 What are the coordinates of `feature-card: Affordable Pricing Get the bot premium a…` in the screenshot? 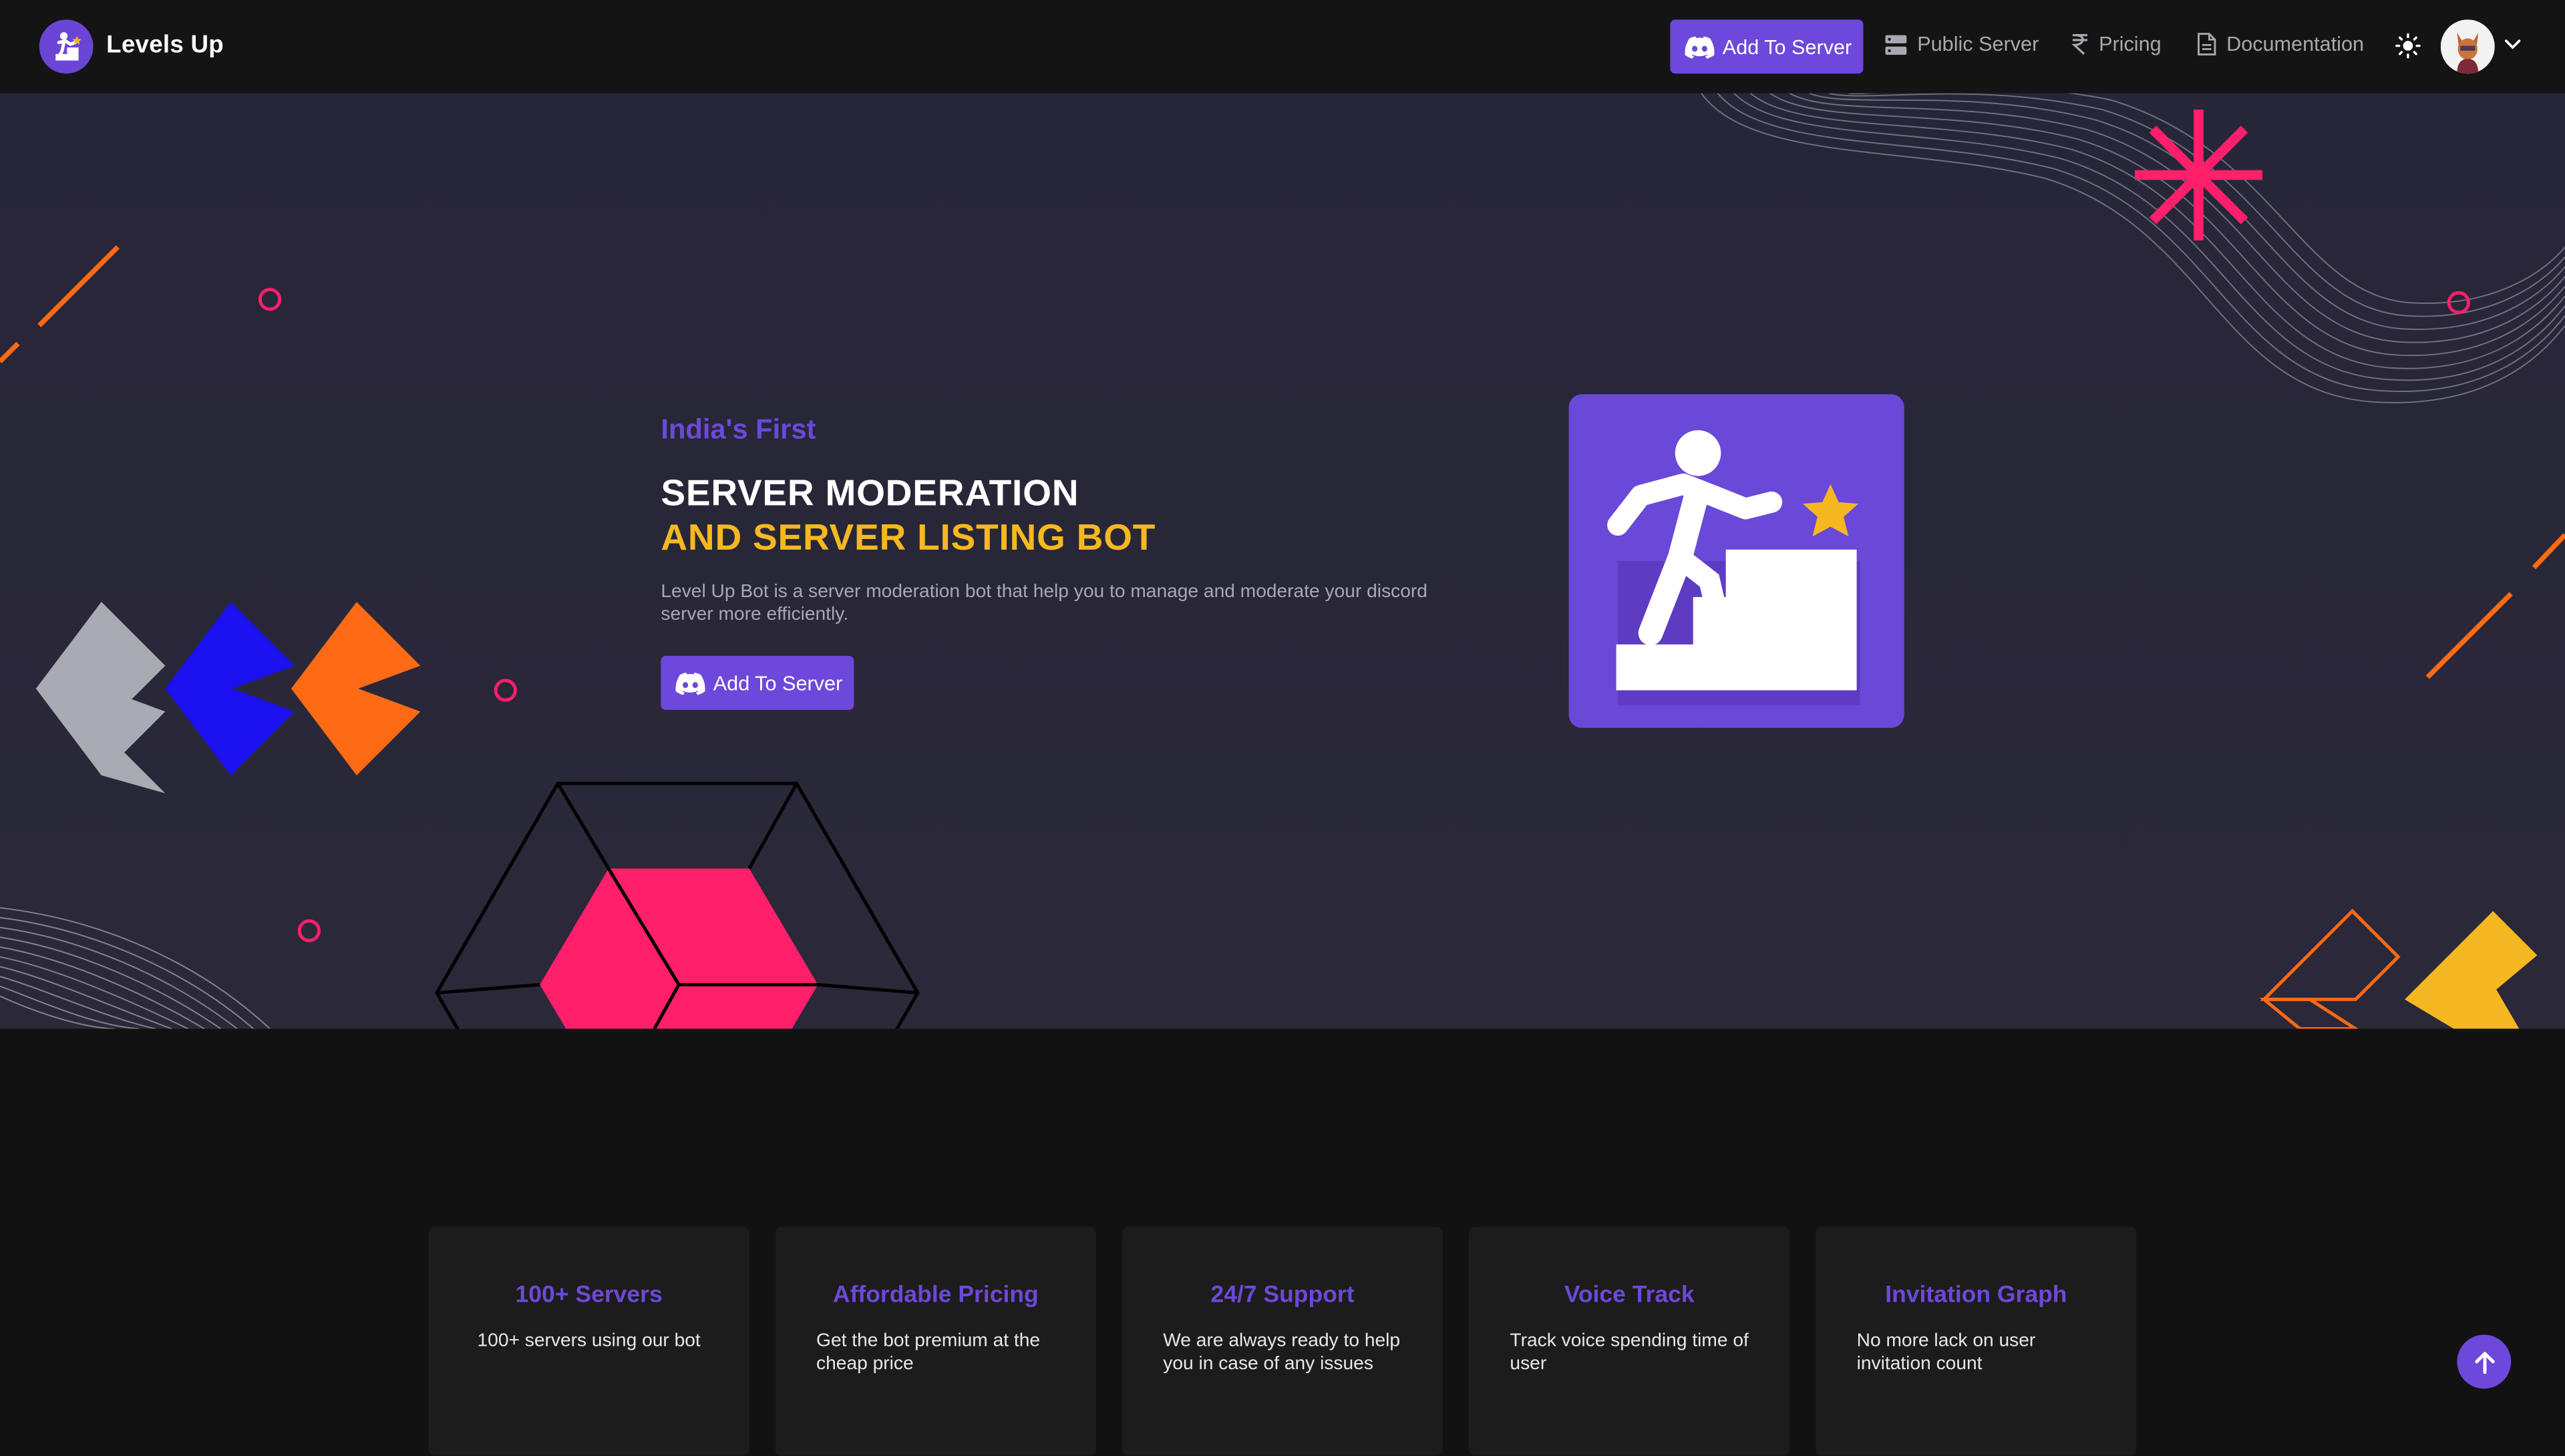 It's located at (935, 1341).